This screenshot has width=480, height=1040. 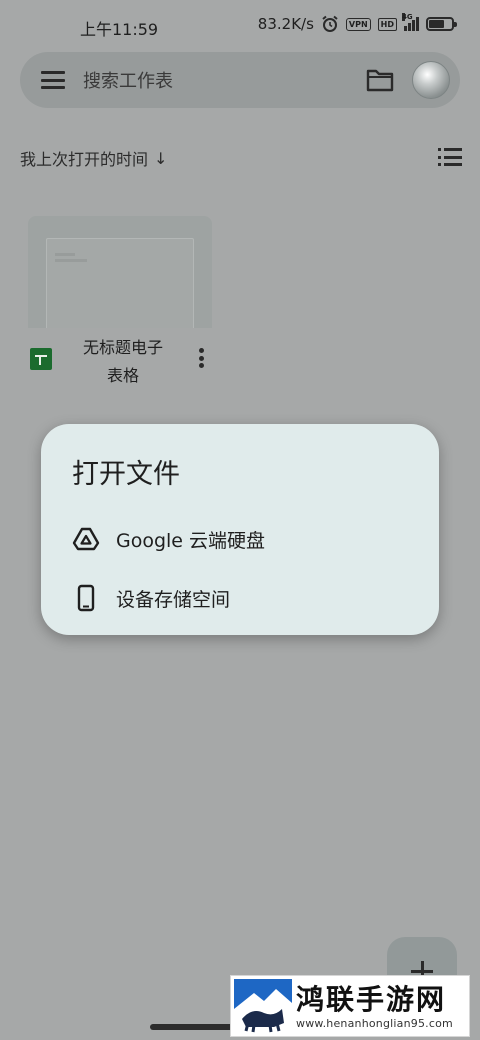 What do you see at coordinates (86, 598) in the screenshot?
I see `phone-icon` at bounding box center [86, 598].